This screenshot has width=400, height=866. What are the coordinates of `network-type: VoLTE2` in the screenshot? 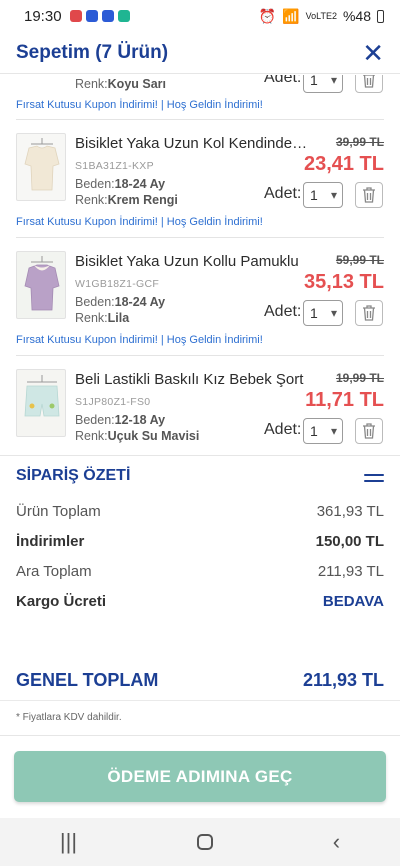 It's located at (321, 16).